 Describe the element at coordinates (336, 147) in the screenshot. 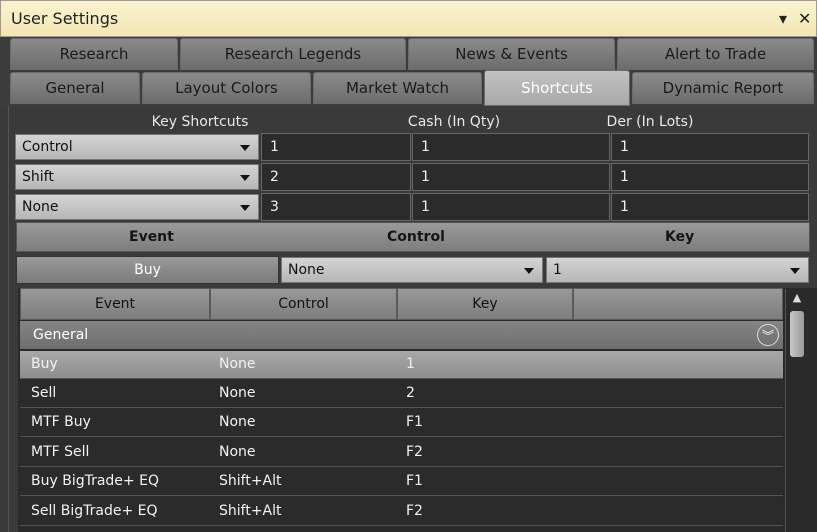

I see `shortcut-number-1: 1` at that location.